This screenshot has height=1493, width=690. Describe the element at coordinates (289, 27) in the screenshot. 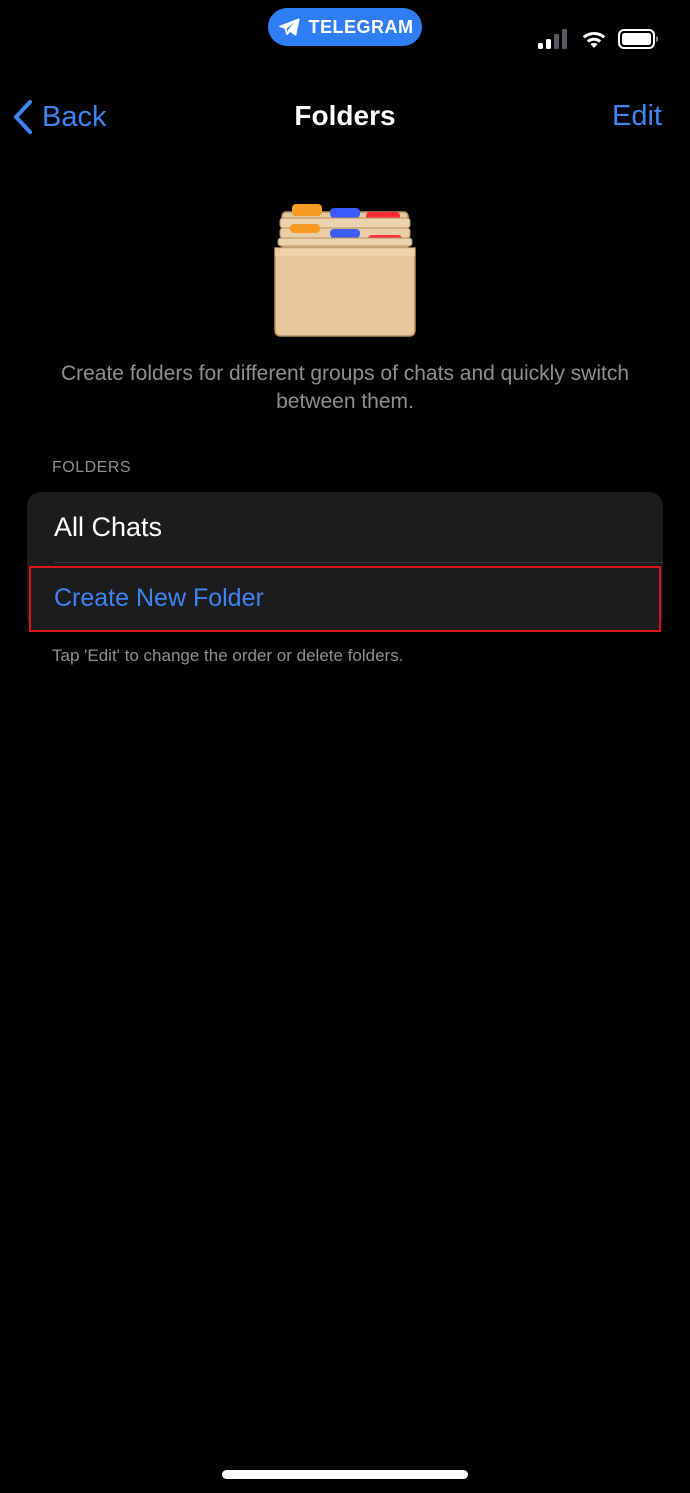

I see `telegram-icon` at that location.